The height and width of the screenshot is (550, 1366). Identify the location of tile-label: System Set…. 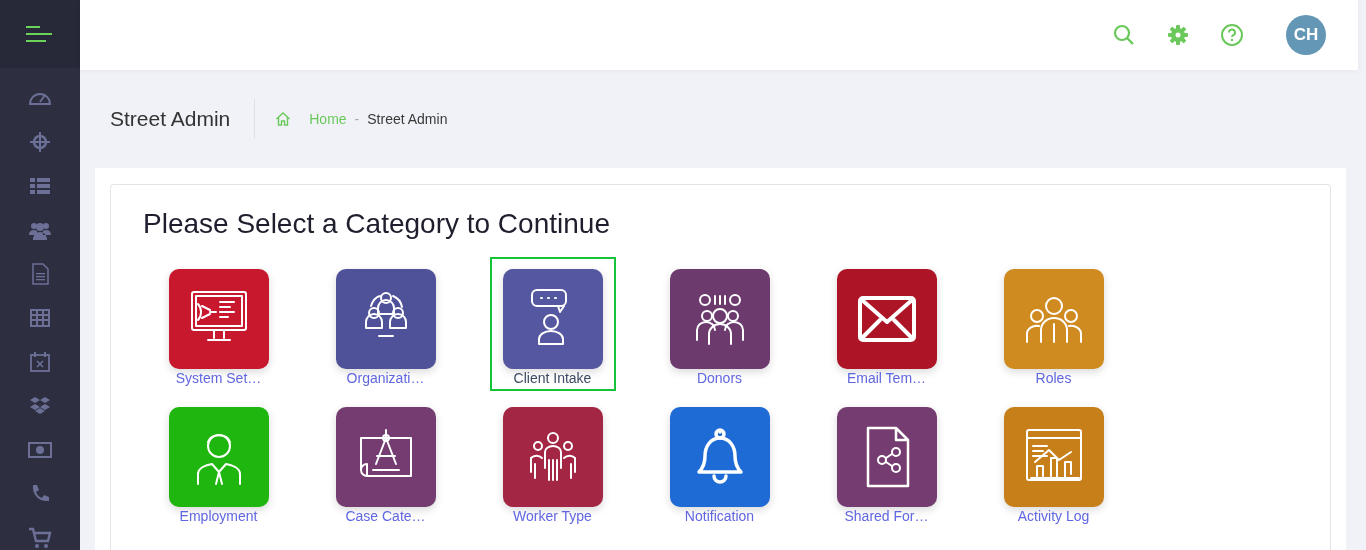
(218, 378).